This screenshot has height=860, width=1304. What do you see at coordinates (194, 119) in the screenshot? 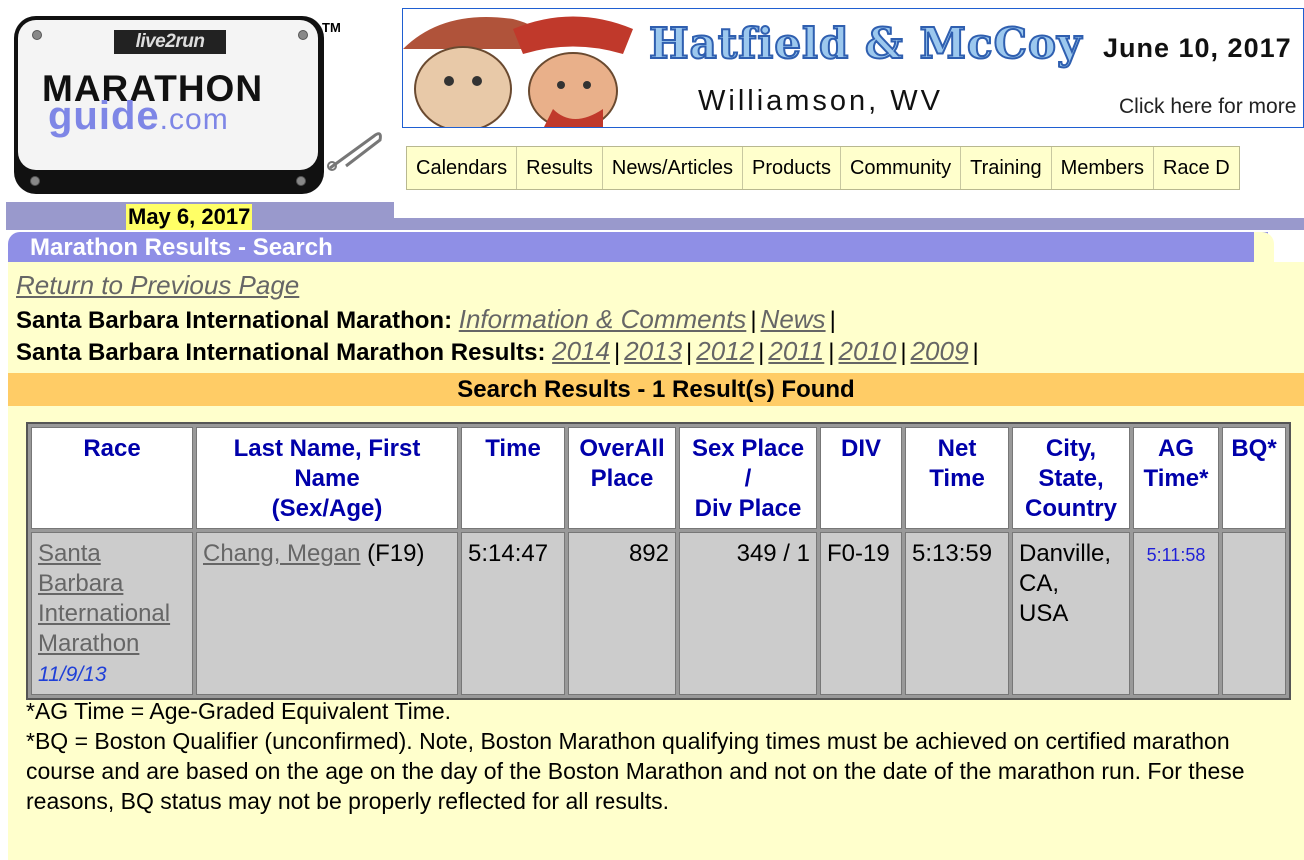
I see `logo-com-word: .com` at bounding box center [194, 119].